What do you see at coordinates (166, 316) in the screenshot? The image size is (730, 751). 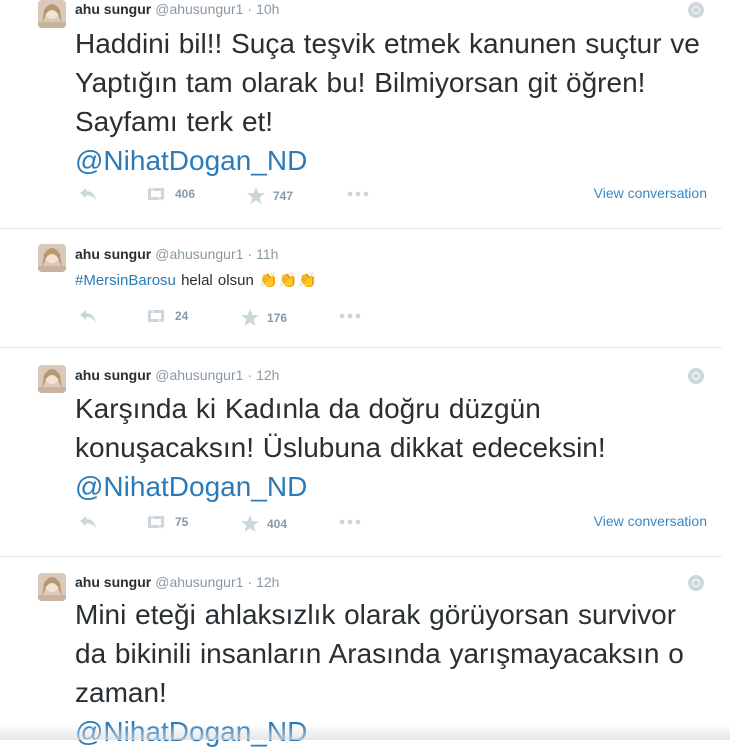 I see `retweet-button: 24` at bounding box center [166, 316].